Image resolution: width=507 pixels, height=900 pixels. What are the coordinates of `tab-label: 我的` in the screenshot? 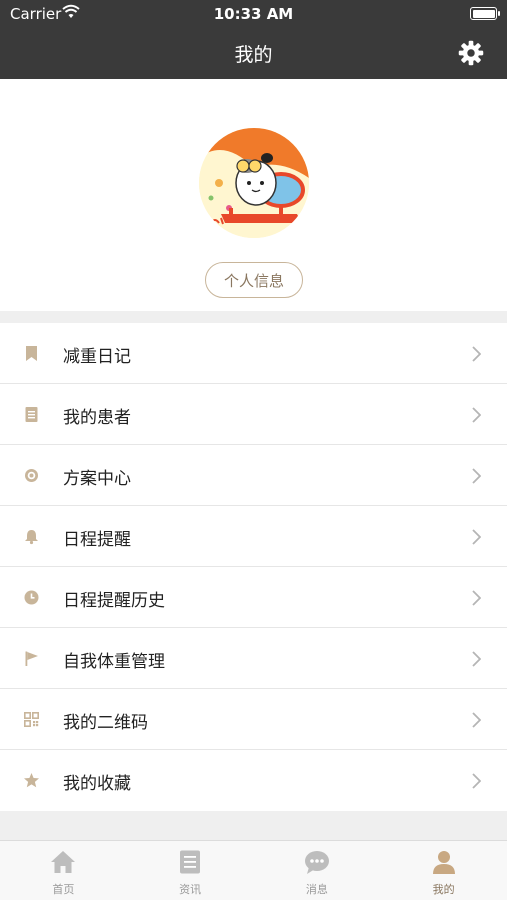 It's located at (443, 889).